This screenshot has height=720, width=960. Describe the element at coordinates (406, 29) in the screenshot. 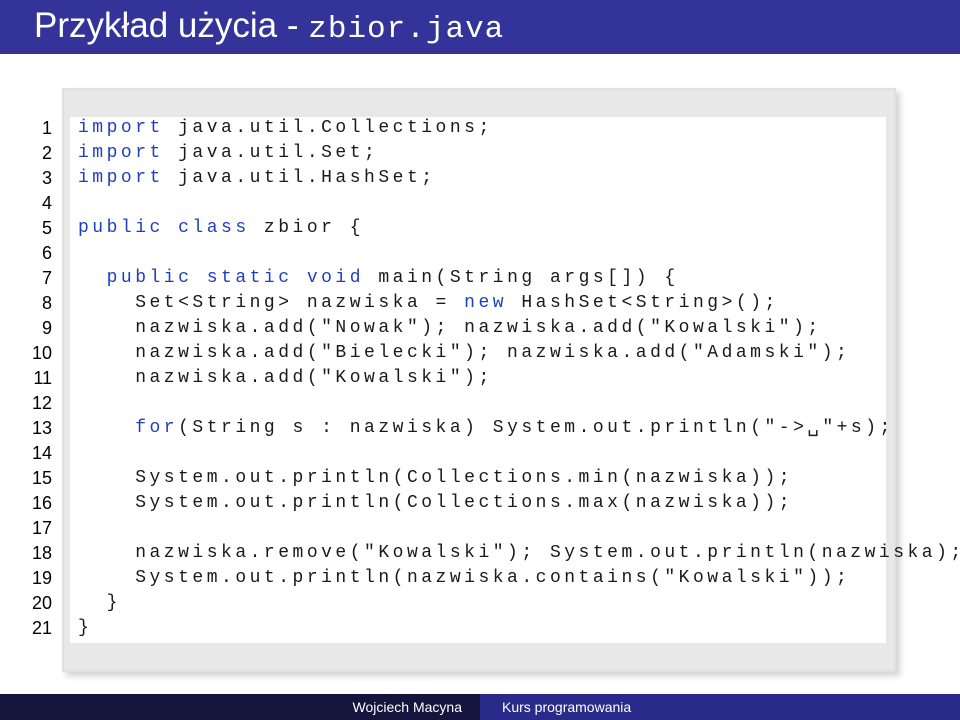

I see `slide-title-filename: zbior.java` at that location.